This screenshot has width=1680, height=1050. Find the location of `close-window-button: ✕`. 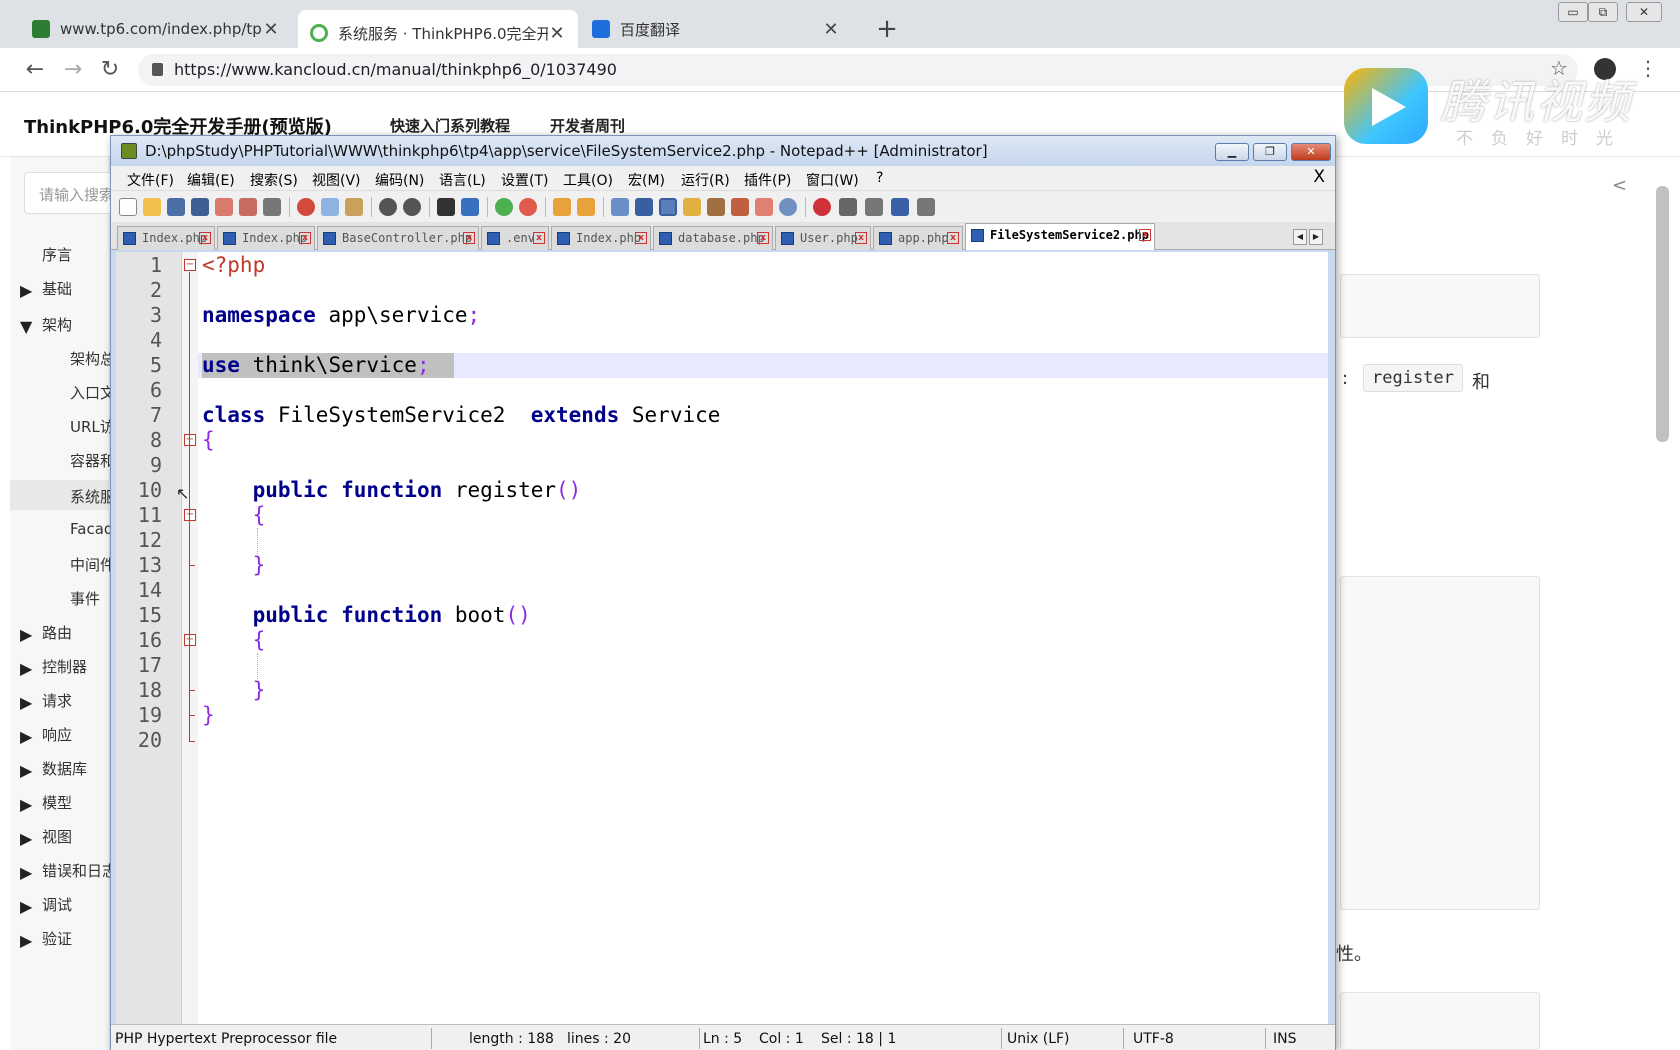

close-window-button: ✕ is located at coordinates (1644, 12).